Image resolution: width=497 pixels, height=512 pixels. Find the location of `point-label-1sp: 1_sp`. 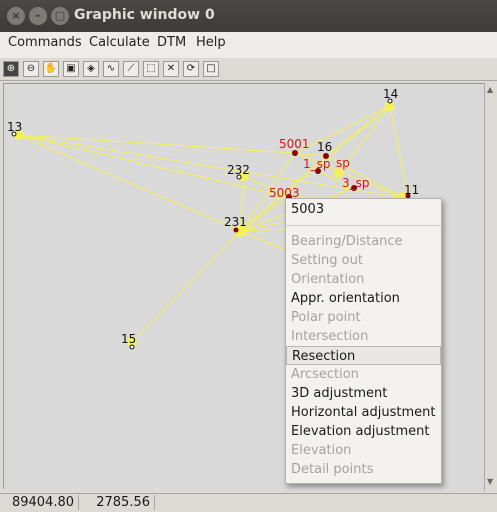

point-label-1sp: 1_sp is located at coordinates (317, 164).